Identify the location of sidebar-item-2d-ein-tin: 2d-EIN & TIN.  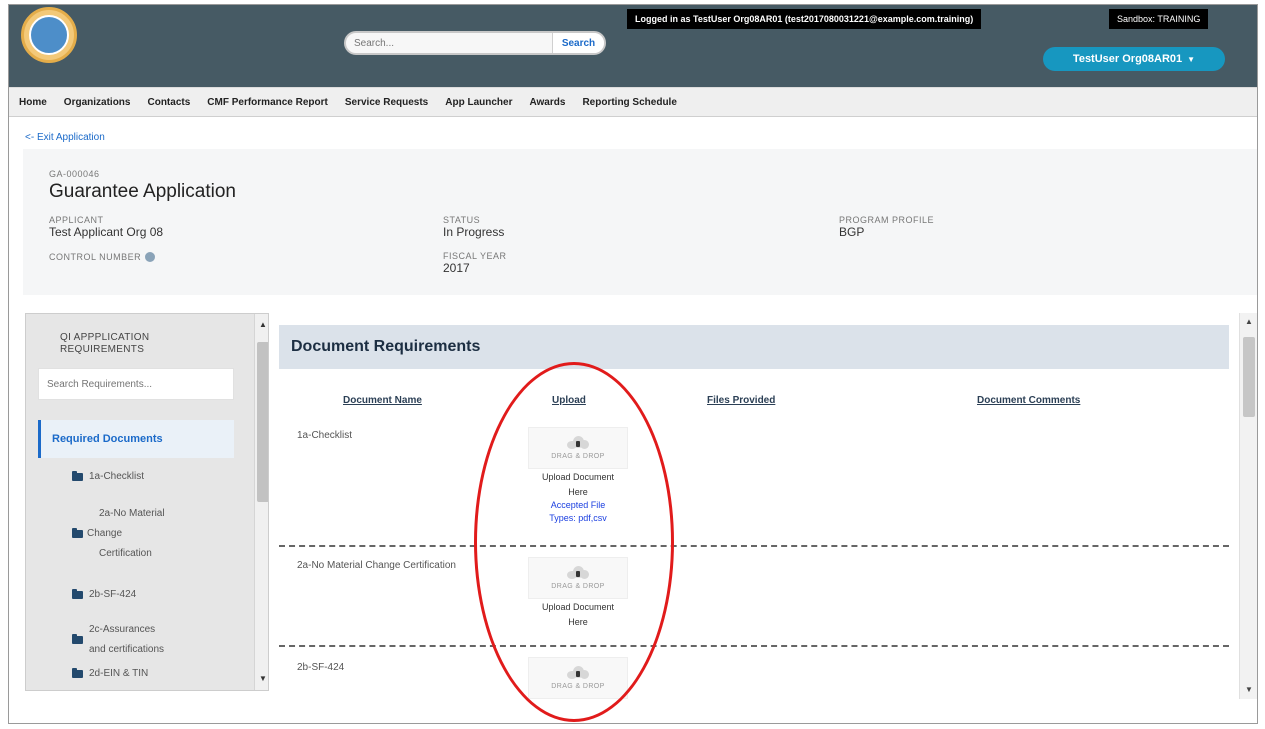
(110, 673).